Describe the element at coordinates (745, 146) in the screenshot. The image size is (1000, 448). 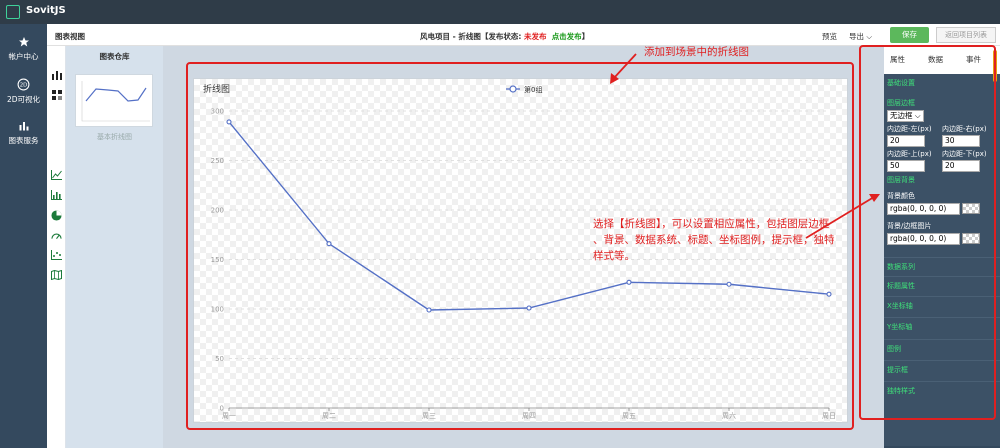
I see `annotation-arrows` at that location.